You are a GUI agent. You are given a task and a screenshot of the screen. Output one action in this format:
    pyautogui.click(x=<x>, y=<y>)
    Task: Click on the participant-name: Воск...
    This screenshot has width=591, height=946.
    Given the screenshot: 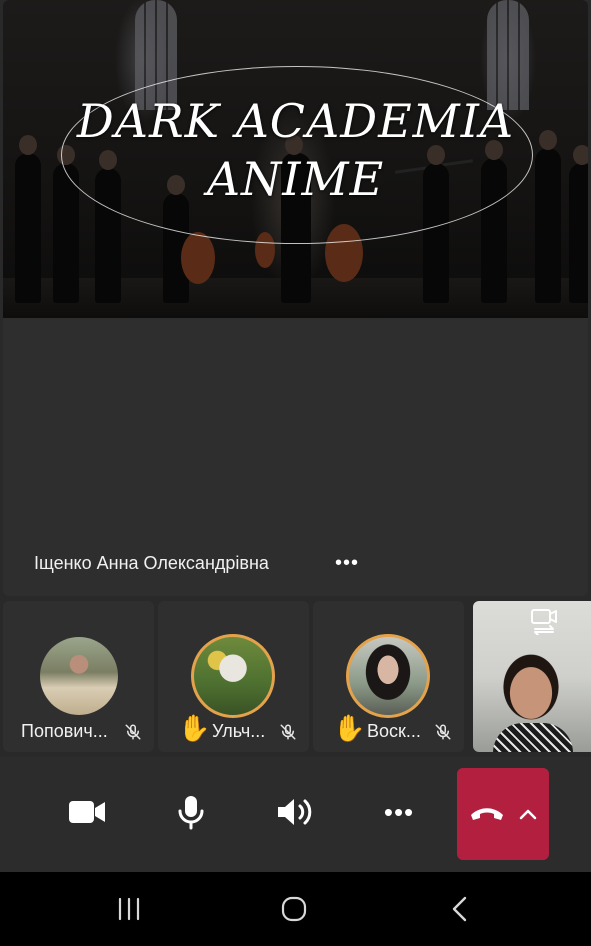 What is the action you would take?
    pyautogui.click(x=394, y=731)
    